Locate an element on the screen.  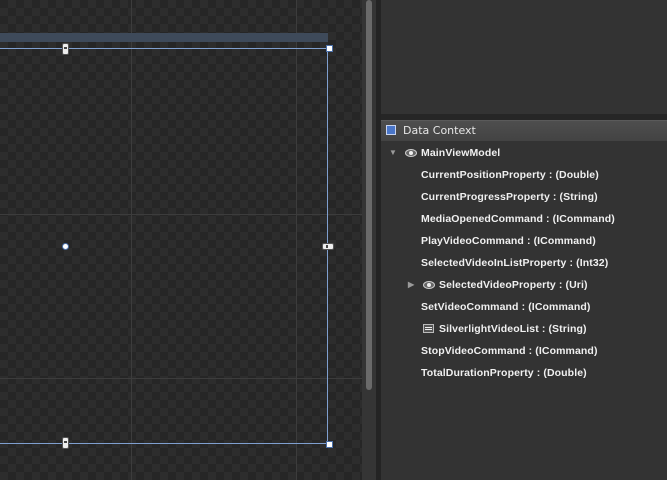
tree-item-property: ▶ SelectedVideoProperty : (Uri) is located at coordinates (524, 285).